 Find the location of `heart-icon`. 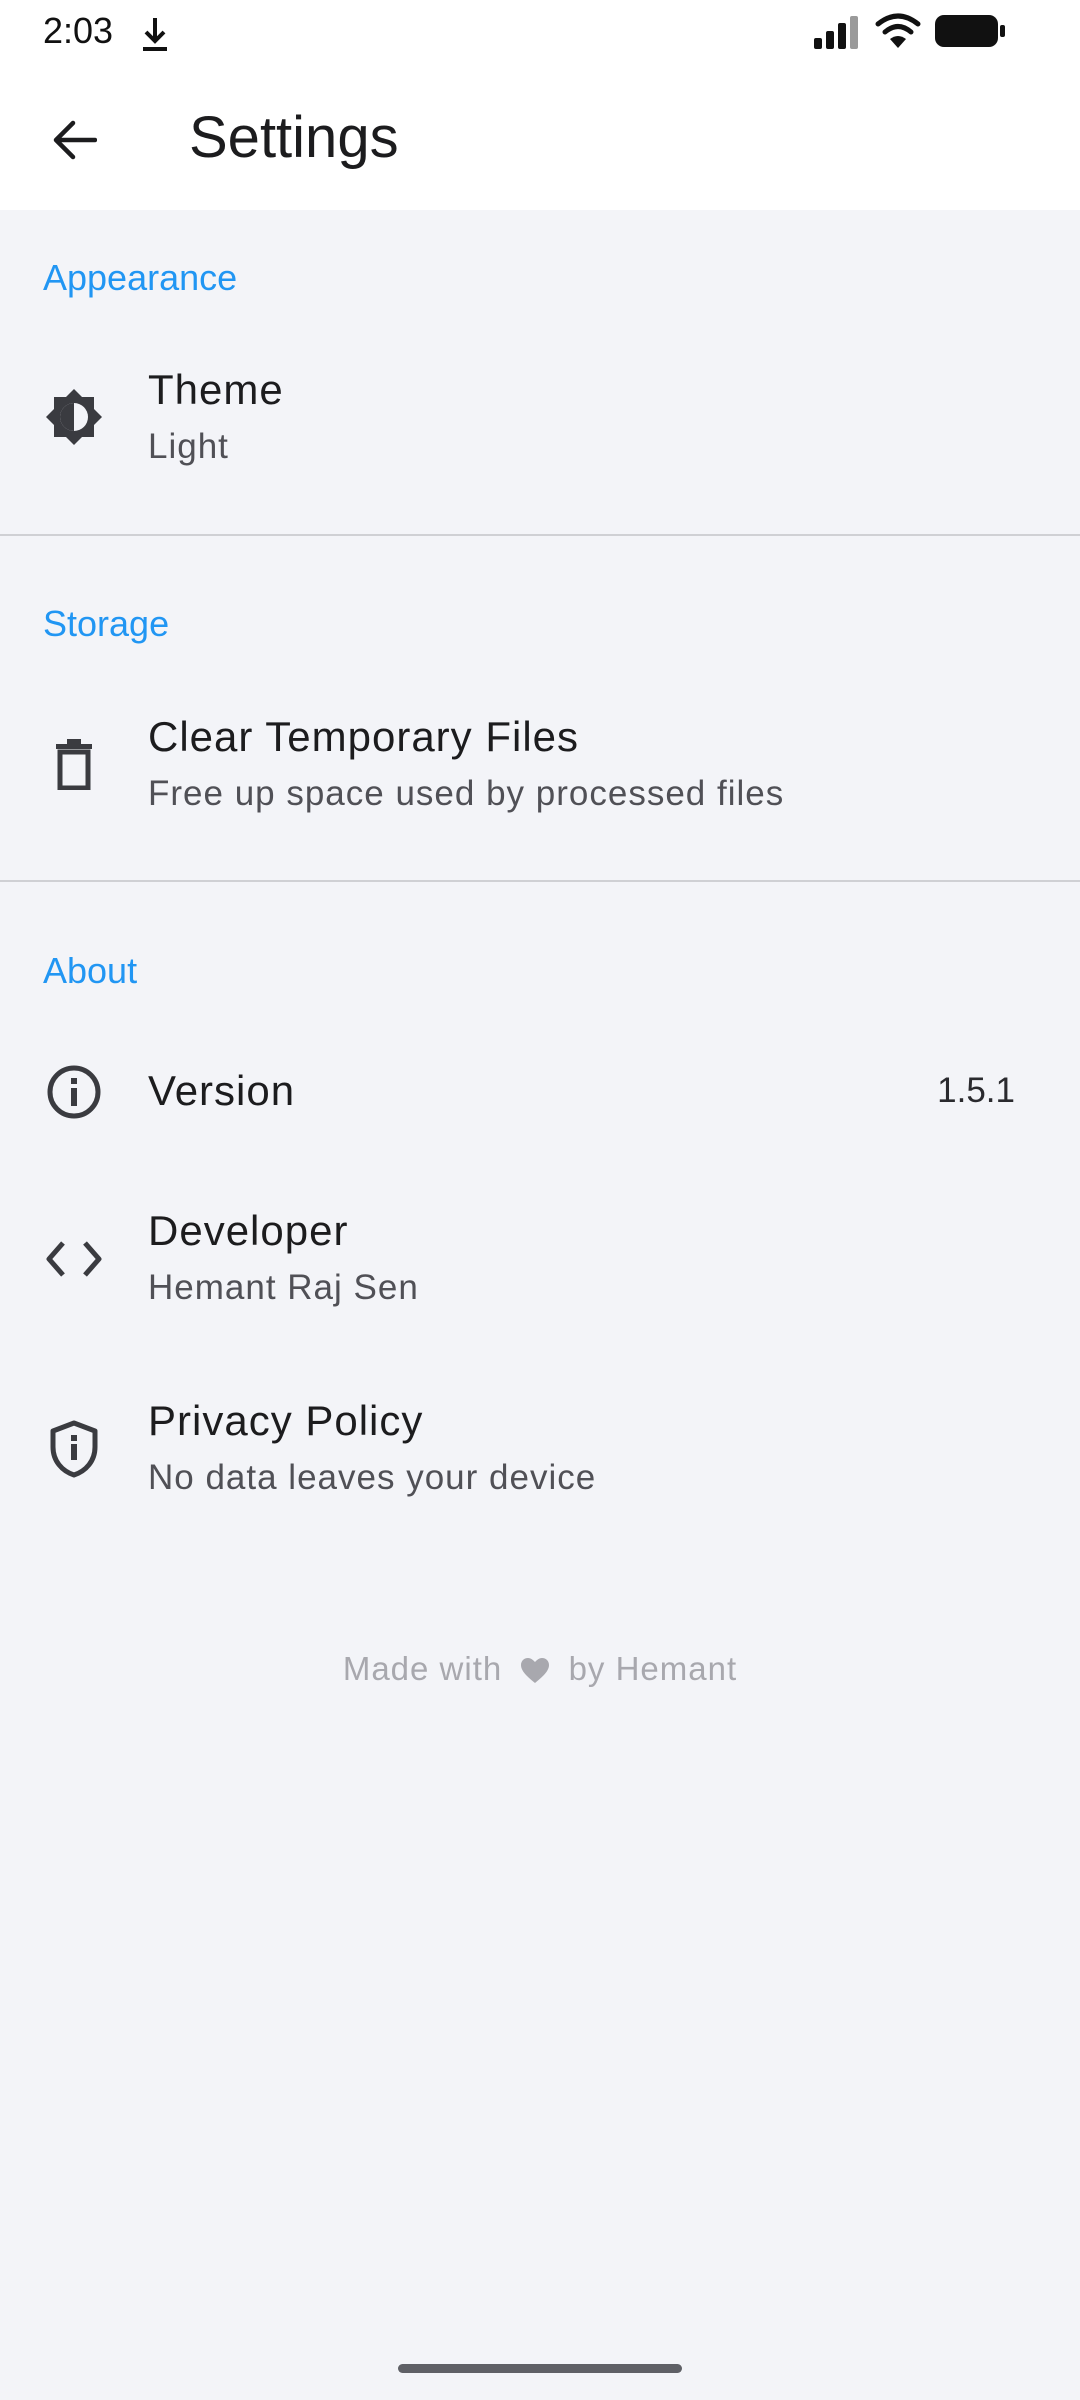

heart-icon is located at coordinates (535, 1671).